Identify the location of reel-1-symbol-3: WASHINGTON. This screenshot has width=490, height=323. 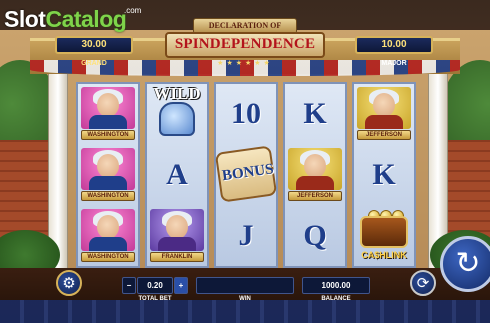
(108, 236).